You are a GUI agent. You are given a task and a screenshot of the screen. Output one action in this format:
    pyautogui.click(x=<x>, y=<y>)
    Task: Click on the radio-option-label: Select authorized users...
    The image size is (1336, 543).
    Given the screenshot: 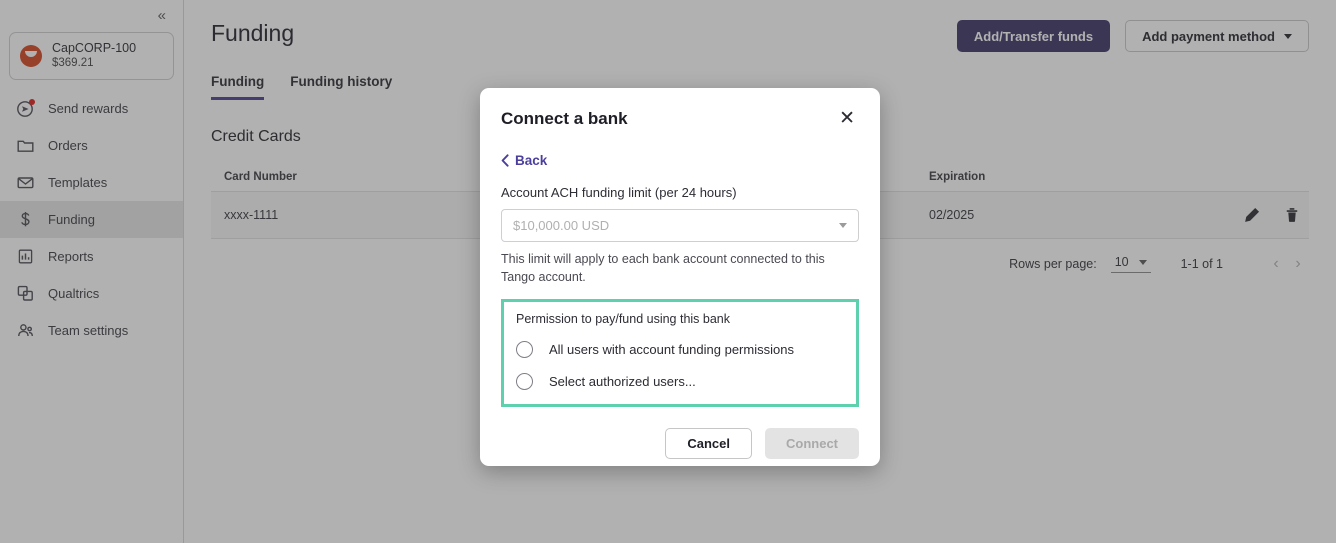 What is the action you would take?
    pyautogui.click(x=622, y=381)
    